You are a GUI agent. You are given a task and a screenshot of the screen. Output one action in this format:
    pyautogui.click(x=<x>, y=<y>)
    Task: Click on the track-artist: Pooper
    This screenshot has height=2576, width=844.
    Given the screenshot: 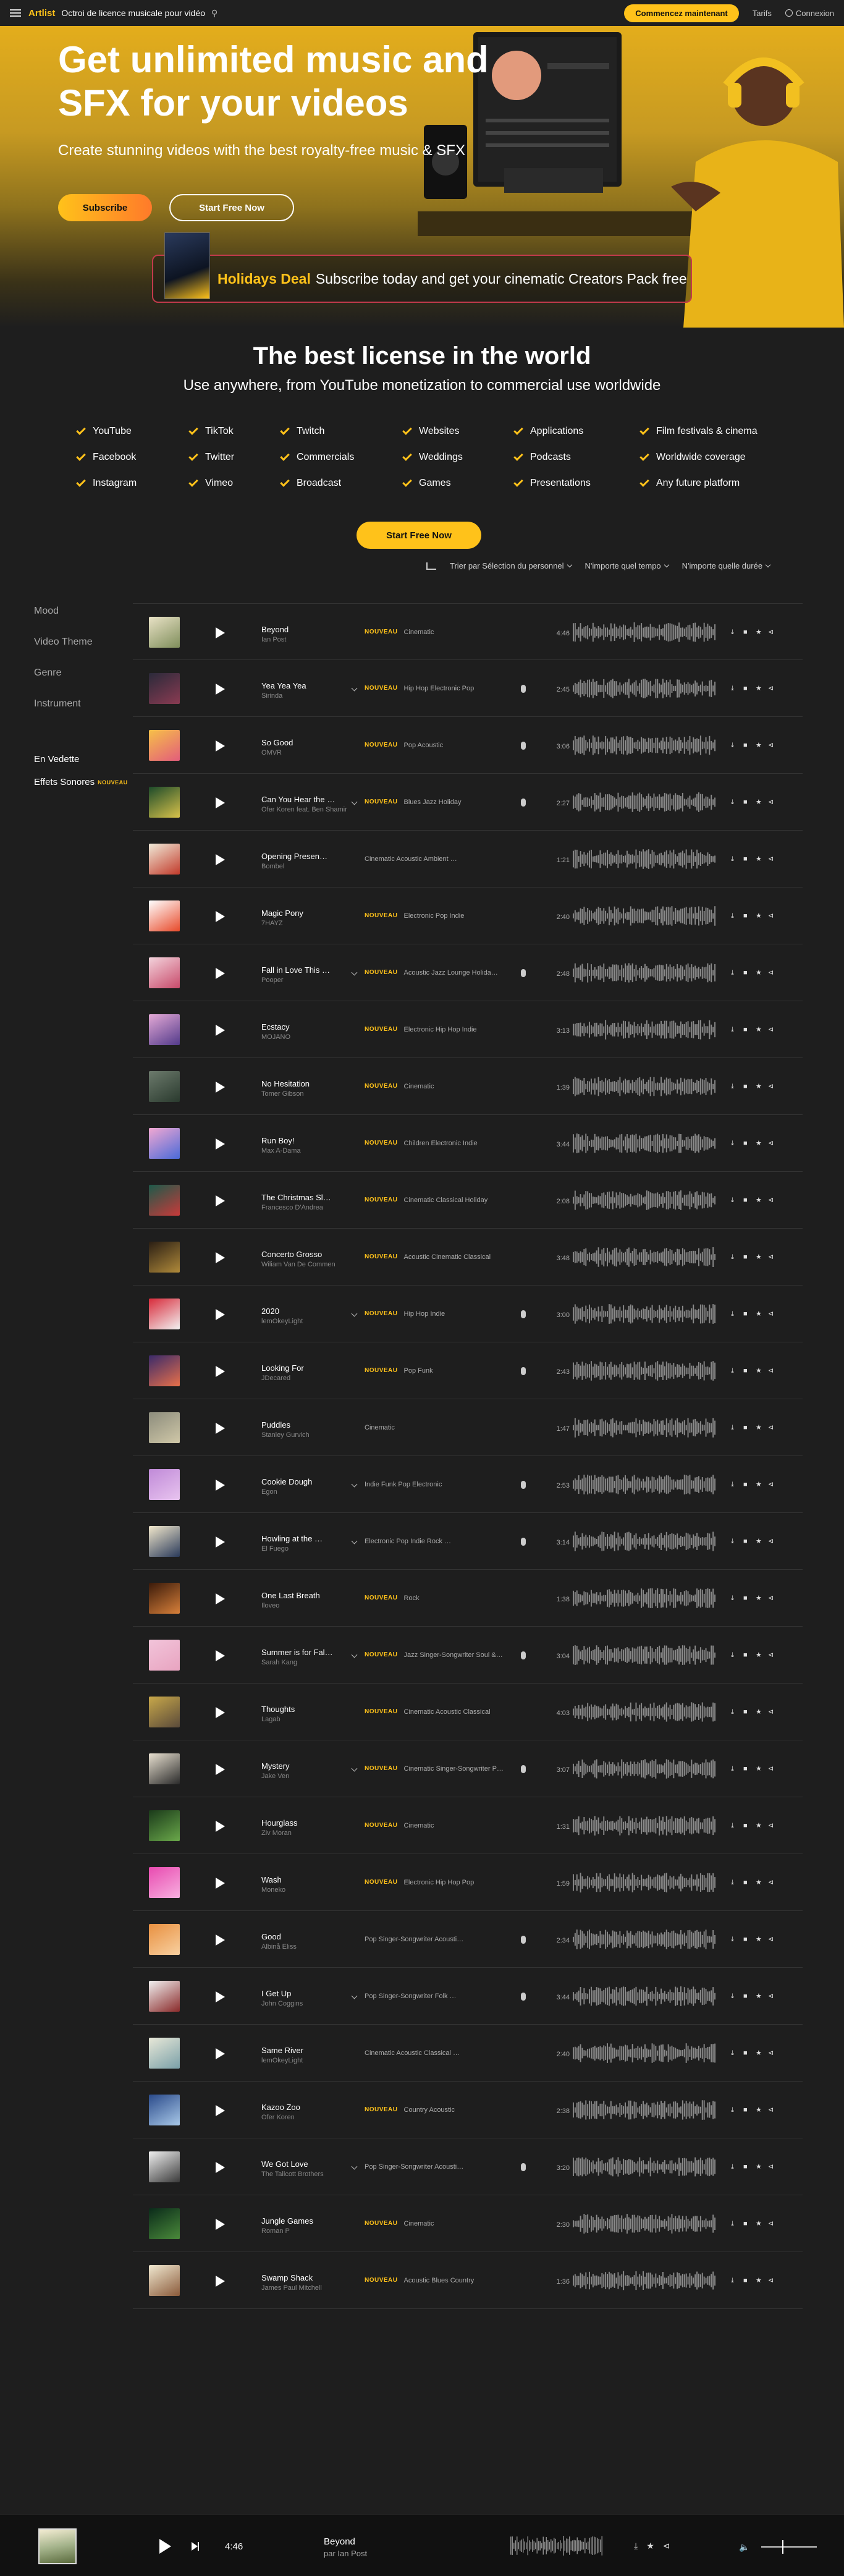 What is the action you would take?
    pyautogui.click(x=304, y=980)
    